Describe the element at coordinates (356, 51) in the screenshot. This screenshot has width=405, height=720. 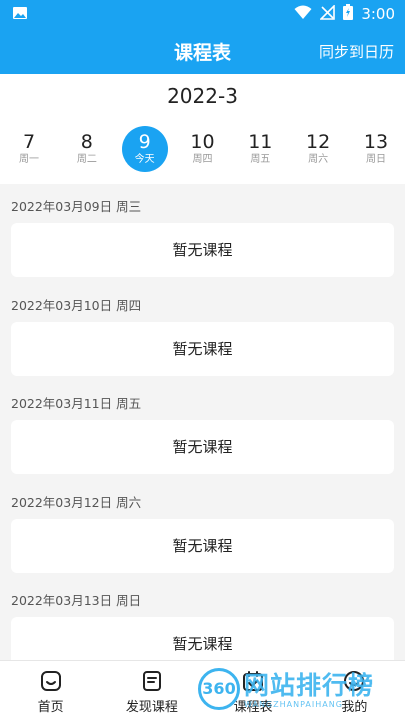
I see `sync-to-calendar-button: 同步到日历` at that location.